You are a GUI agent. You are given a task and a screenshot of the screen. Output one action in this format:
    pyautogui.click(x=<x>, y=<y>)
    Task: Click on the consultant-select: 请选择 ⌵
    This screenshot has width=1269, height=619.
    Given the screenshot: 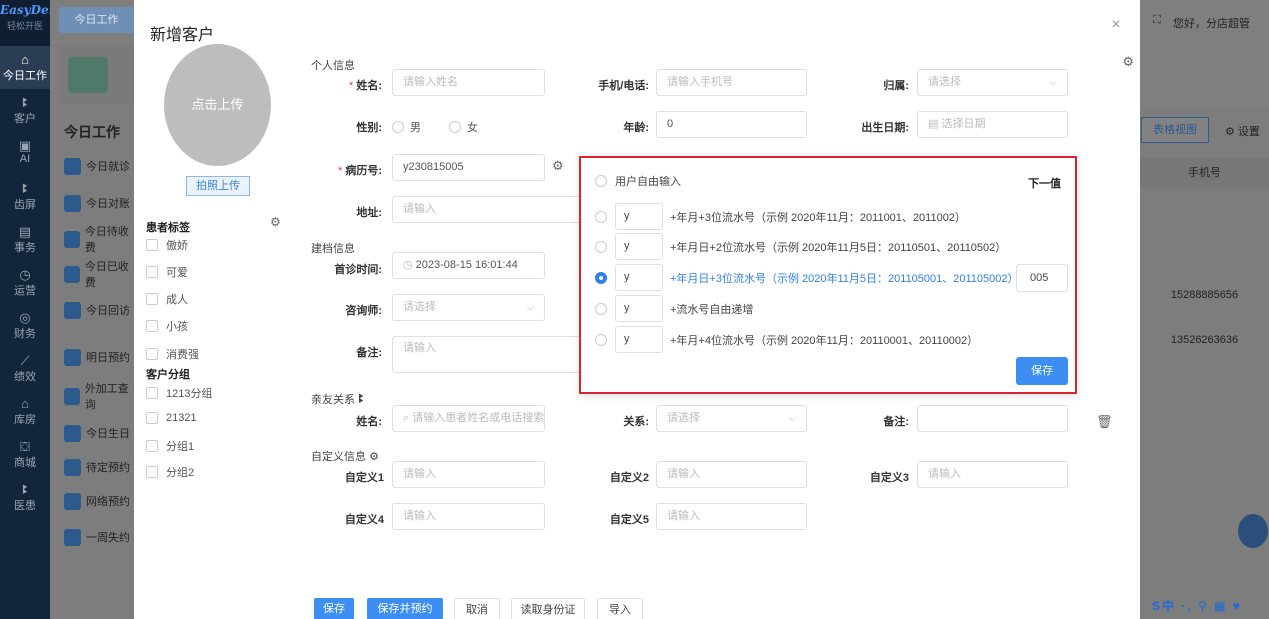 What is the action you would take?
    pyautogui.click(x=468, y=307)
    